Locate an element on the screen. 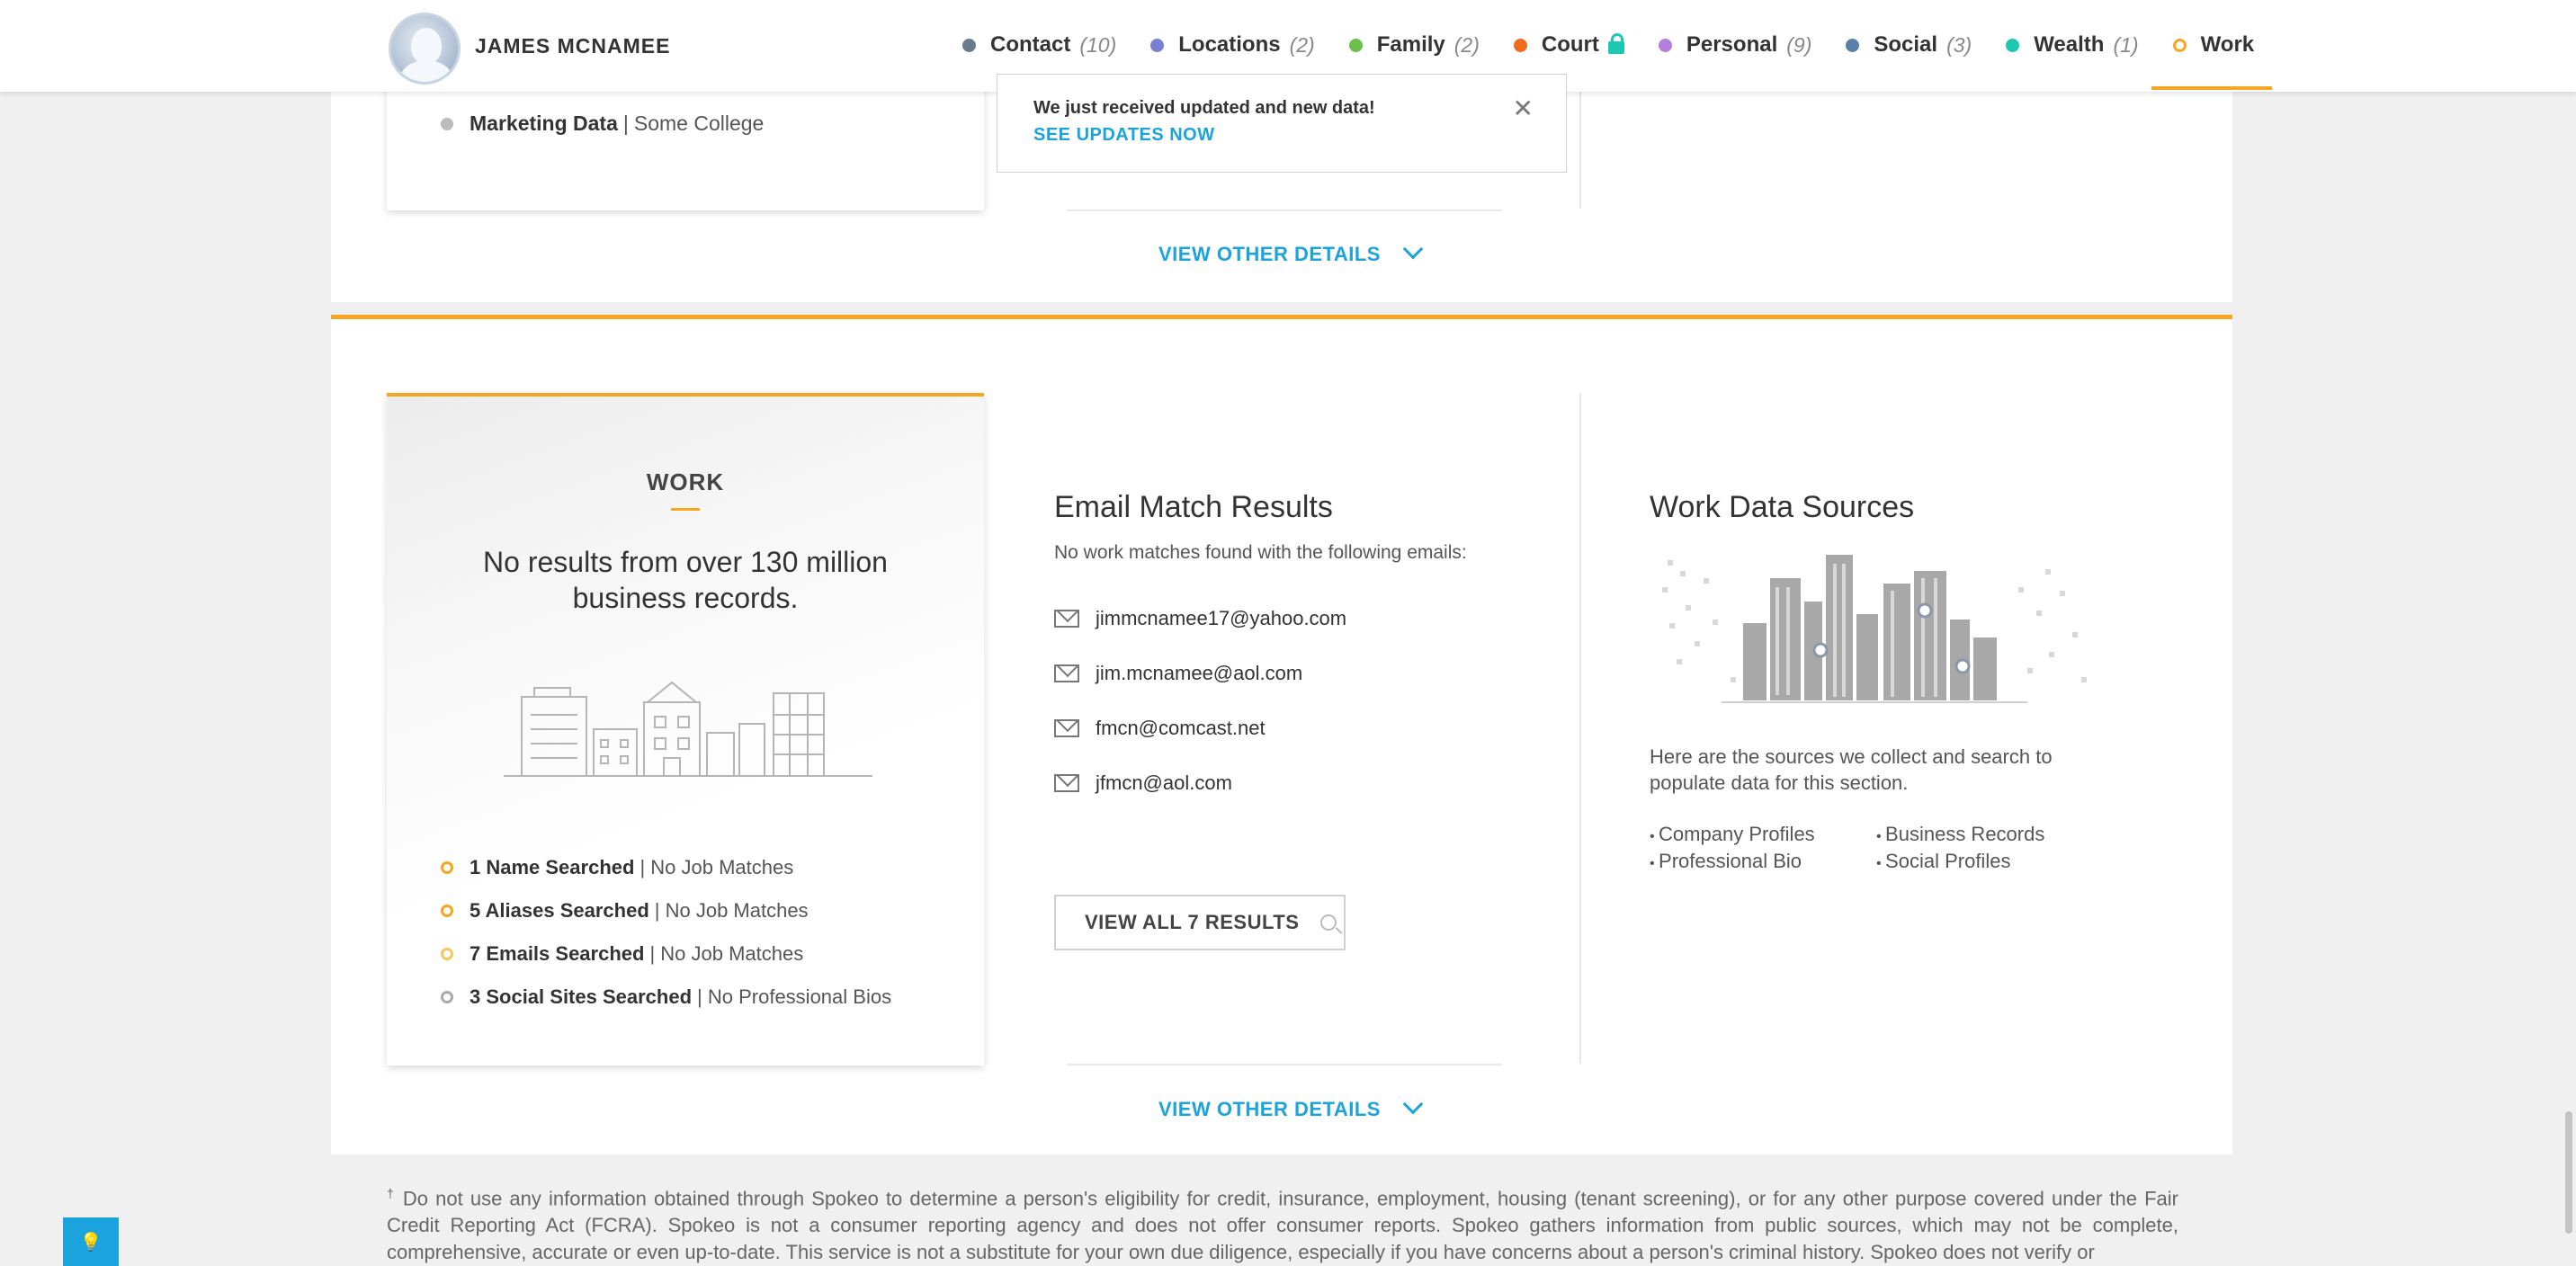 Image resolution: width=2576 pixels, height=1266 pixels. email-address: fmcn@comcast.net is located at coordinates (1181, 727).